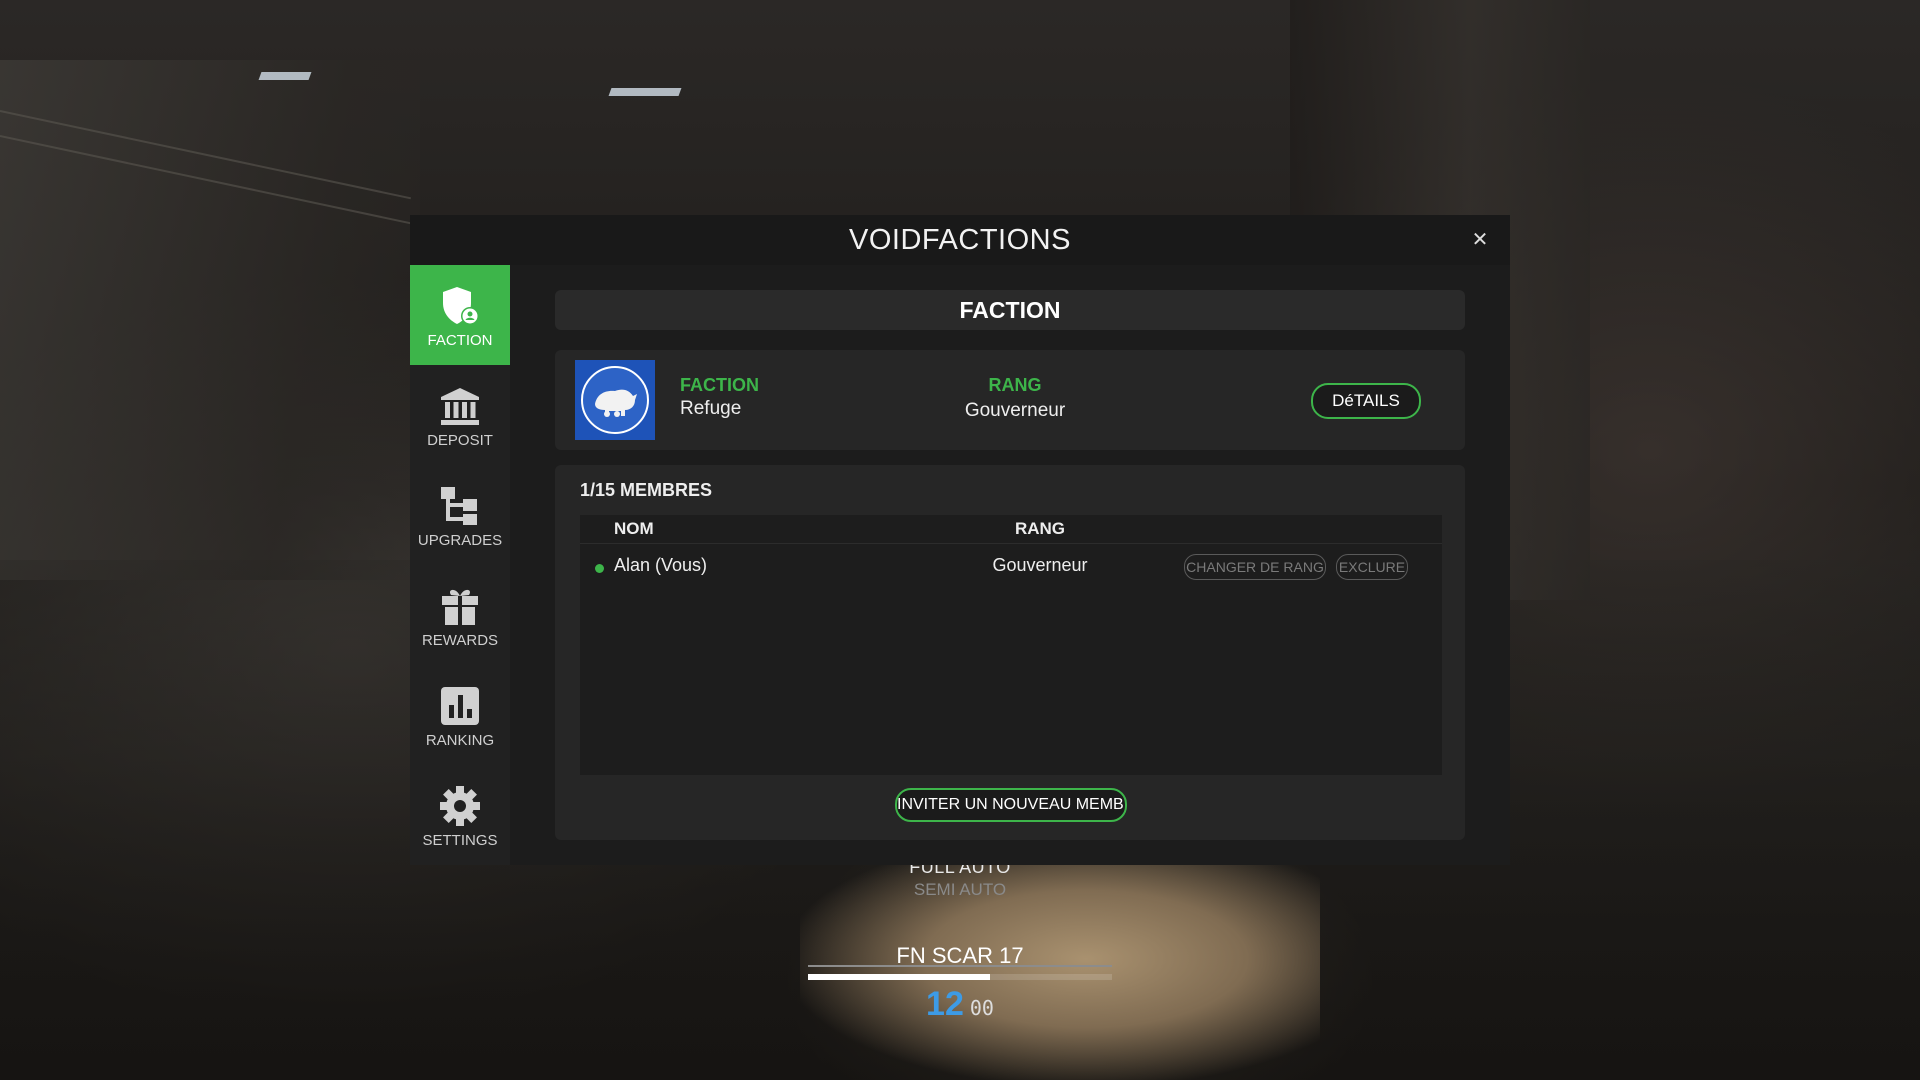 This screenshot has width=1920, height=1080. I want to click on faction-info-card: FACTION Refuge RANG Gouverneur DéTAILS, so click(1010, 400).